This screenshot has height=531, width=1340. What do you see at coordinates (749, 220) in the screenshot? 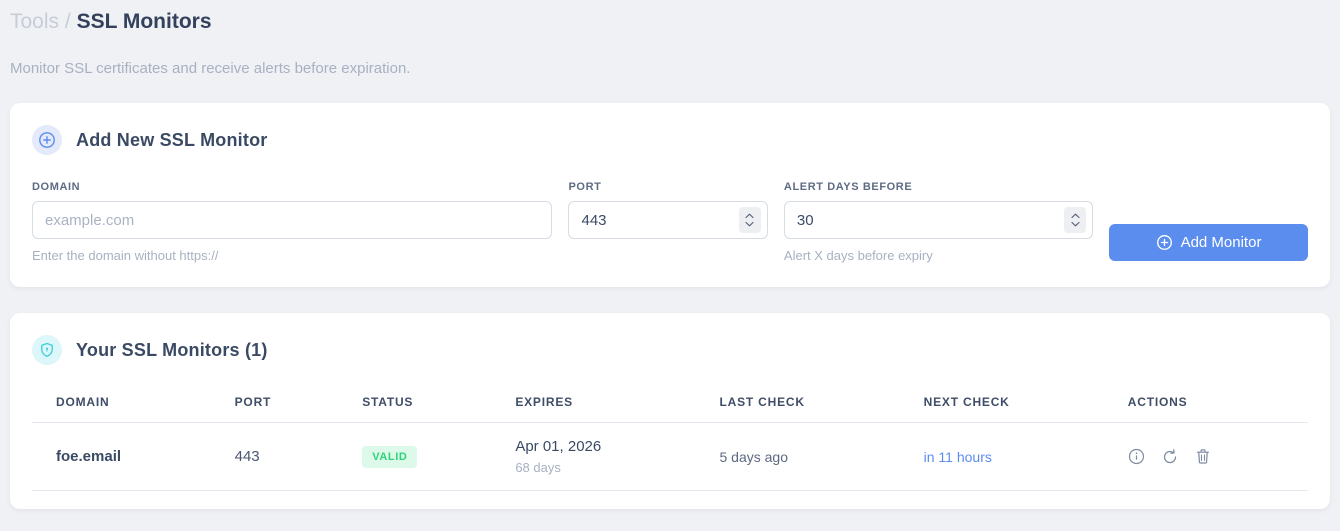
I see `port-stepper` at bounding box center [749, 220].